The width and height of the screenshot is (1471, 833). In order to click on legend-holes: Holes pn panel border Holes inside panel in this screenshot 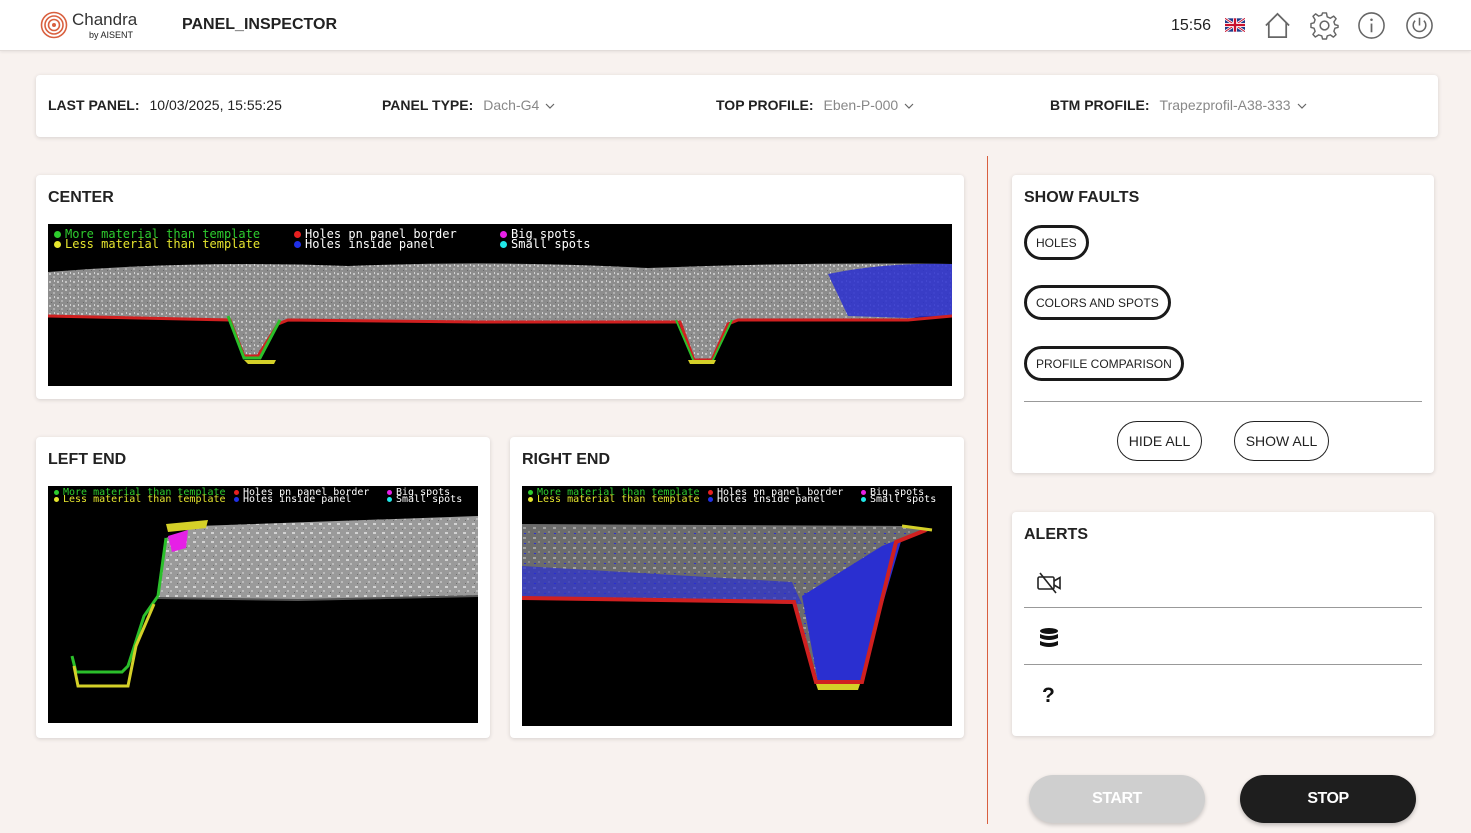, I will do `click(394, 239)`.